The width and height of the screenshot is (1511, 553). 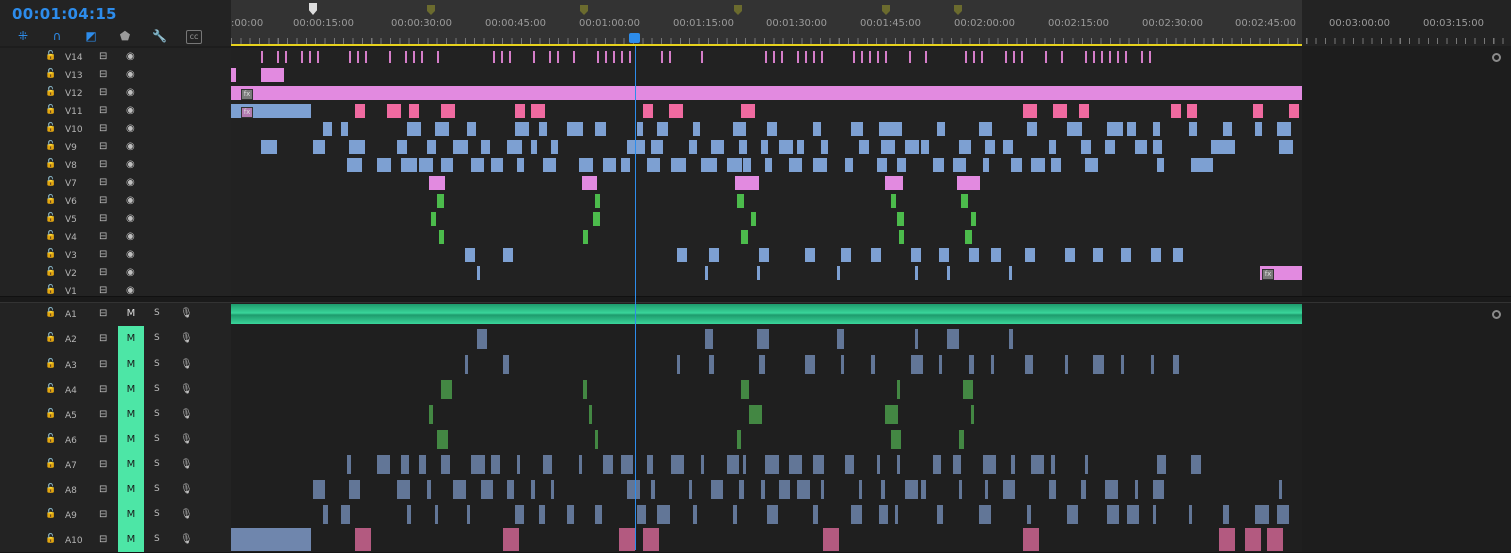 What do you see at coordinates (23, 36) in the screenshot?
I see `snap-icon: ⁜` at bounding box center [23, 36].